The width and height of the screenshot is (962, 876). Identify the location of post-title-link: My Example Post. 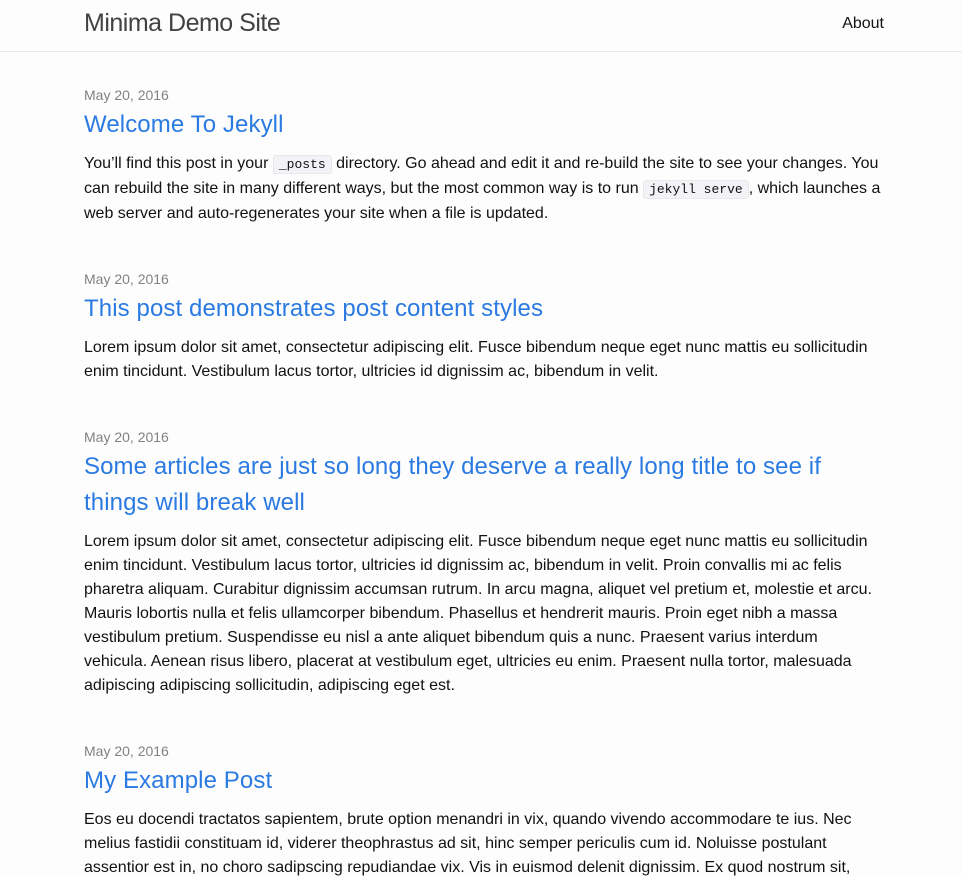
(484, 781).